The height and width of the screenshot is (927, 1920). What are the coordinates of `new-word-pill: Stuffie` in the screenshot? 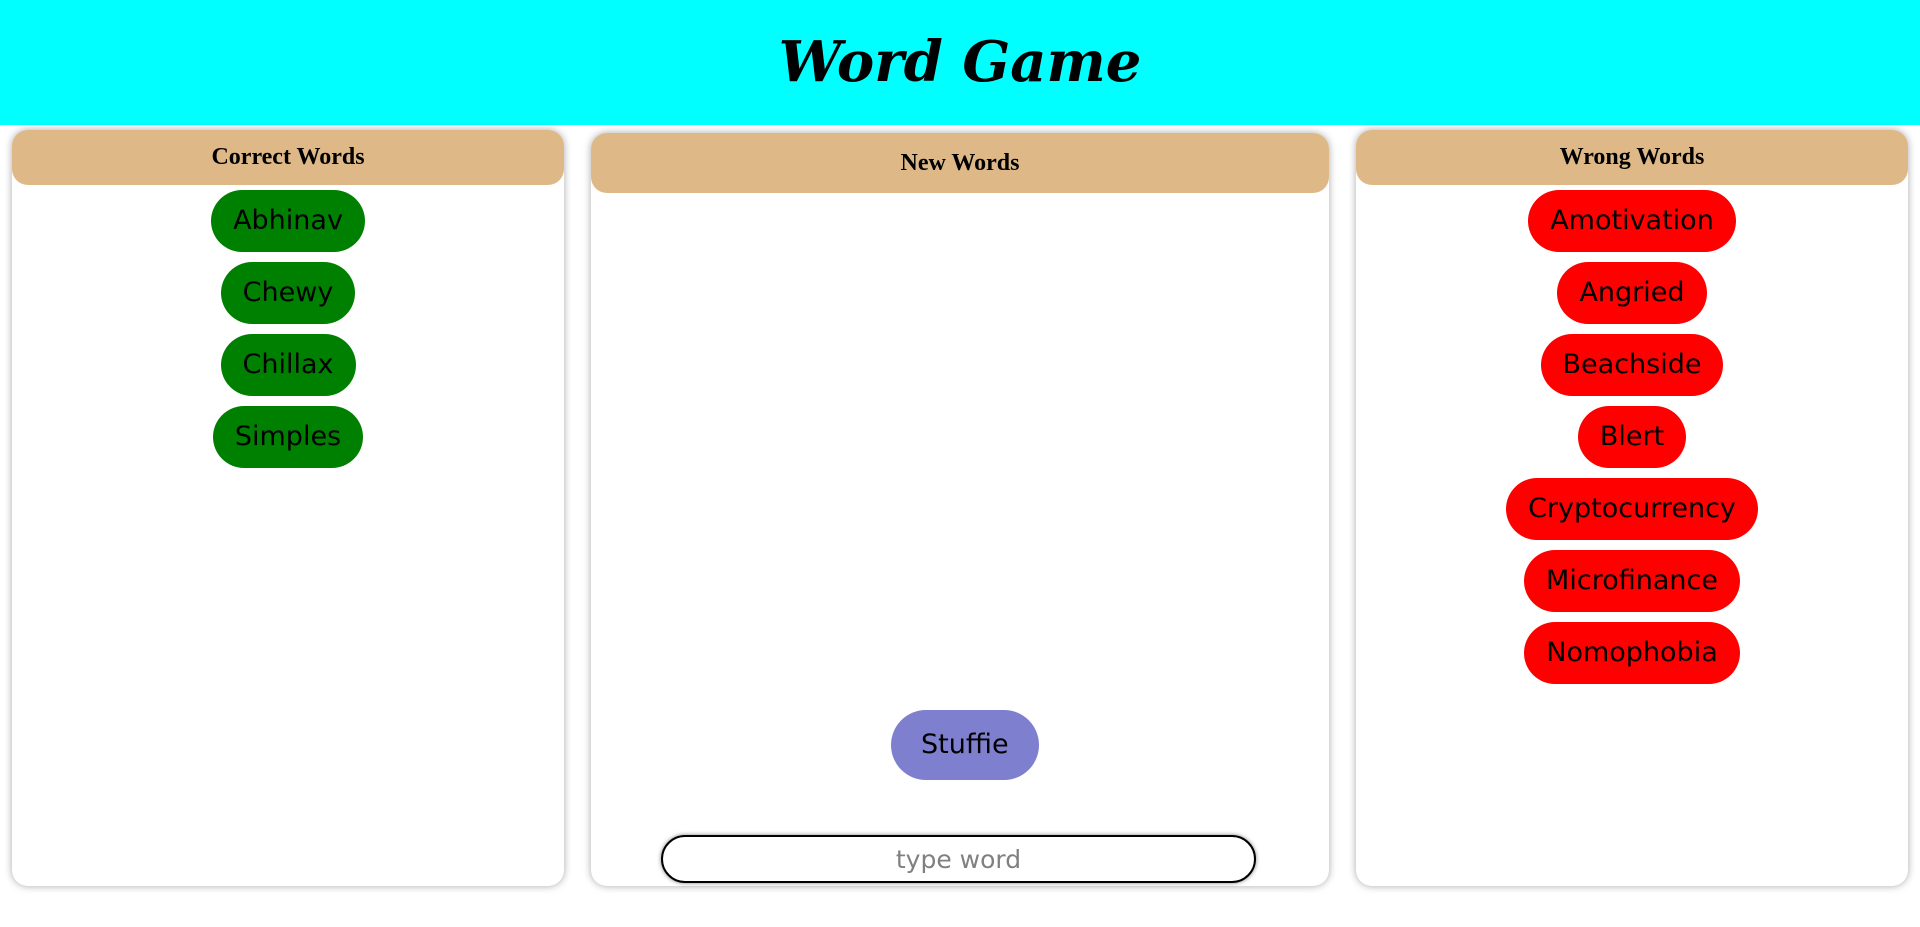 It's located at (965, 745).